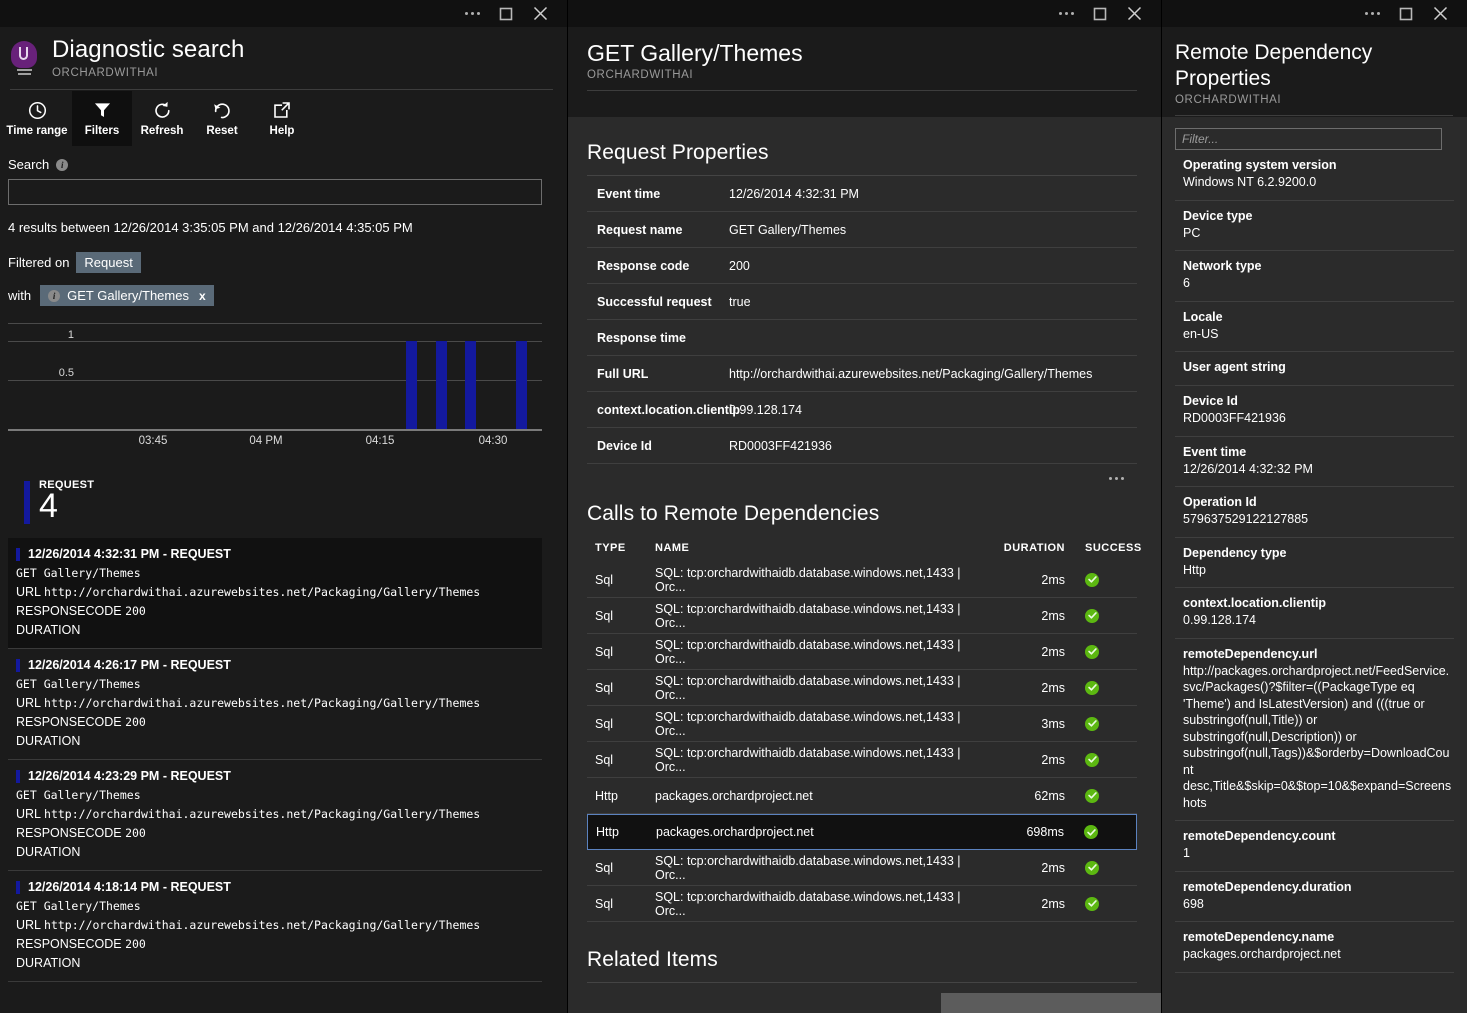  What do you see at coordinates (794, 193) in the screenshot?
I see `property-value: 12/26/2014 4:32:31 PM` at bounding box center [794, 193].